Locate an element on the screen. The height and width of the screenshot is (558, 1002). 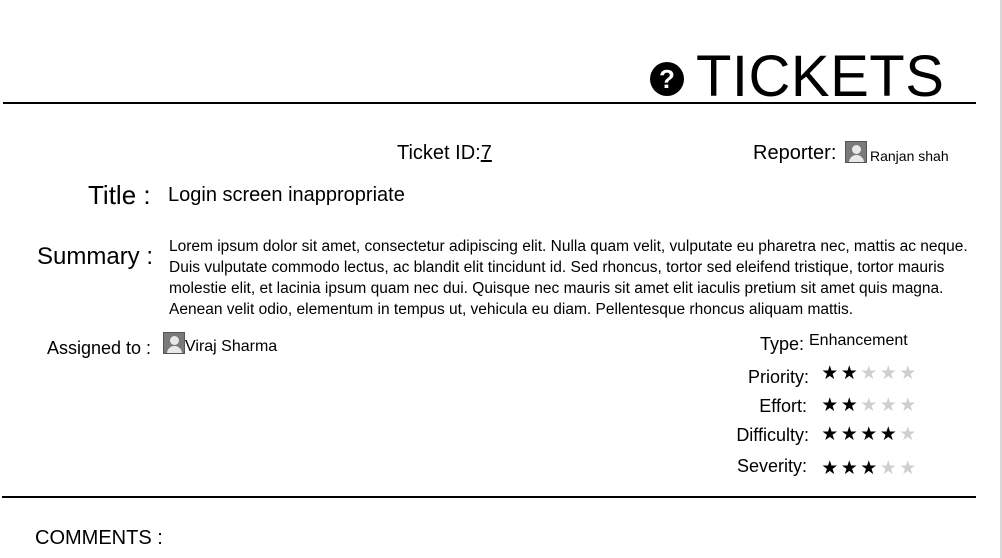
effort-rating: ★ ★ ★ ★ ★ is located at coordinates (869, 405).